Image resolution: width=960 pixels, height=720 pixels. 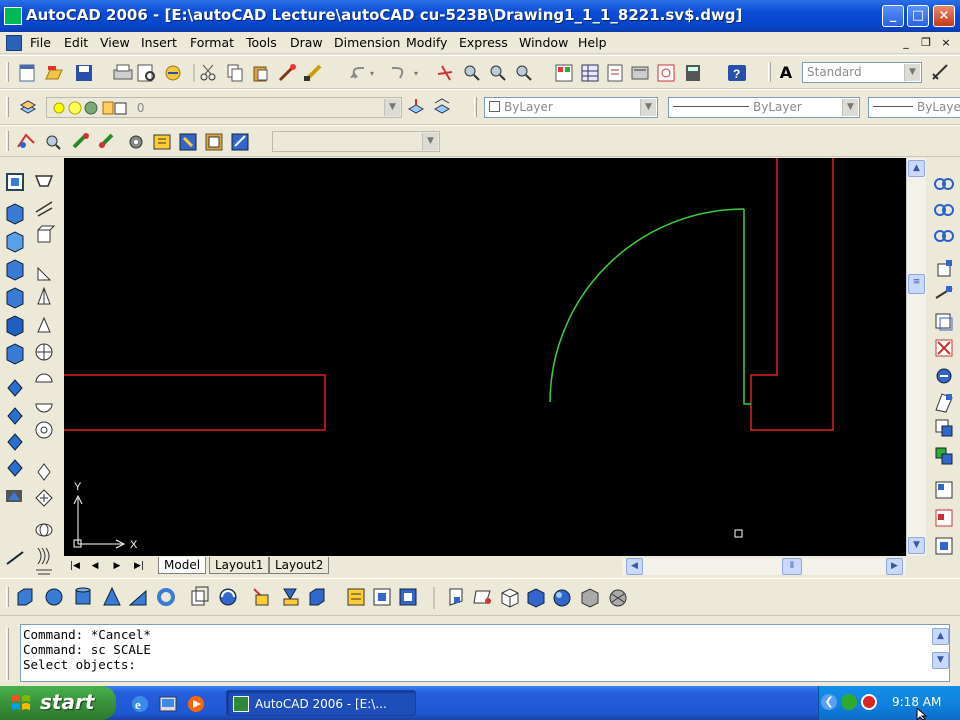 I want to click on new-icon, so click(x=27, y=73).